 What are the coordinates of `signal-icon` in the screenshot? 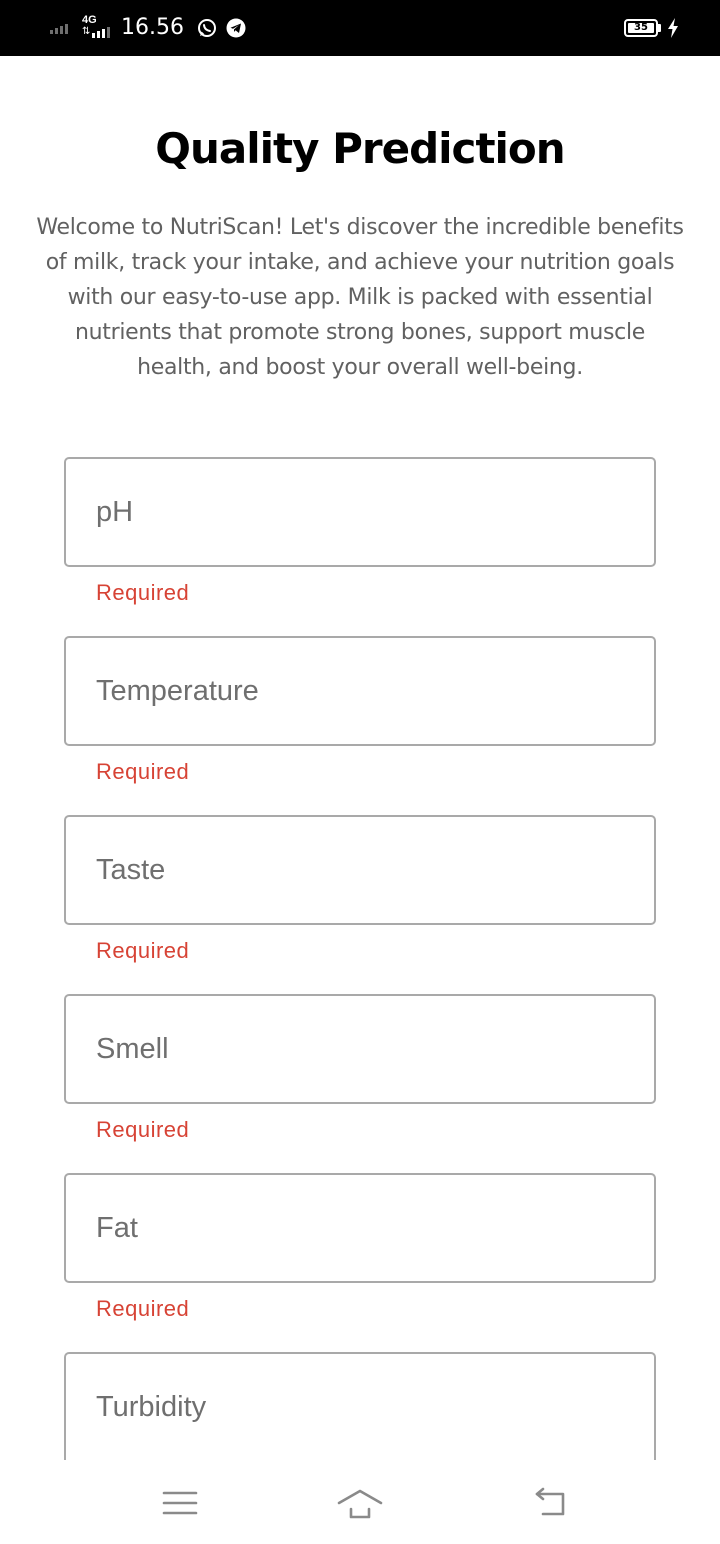 It's located at (59, 29).